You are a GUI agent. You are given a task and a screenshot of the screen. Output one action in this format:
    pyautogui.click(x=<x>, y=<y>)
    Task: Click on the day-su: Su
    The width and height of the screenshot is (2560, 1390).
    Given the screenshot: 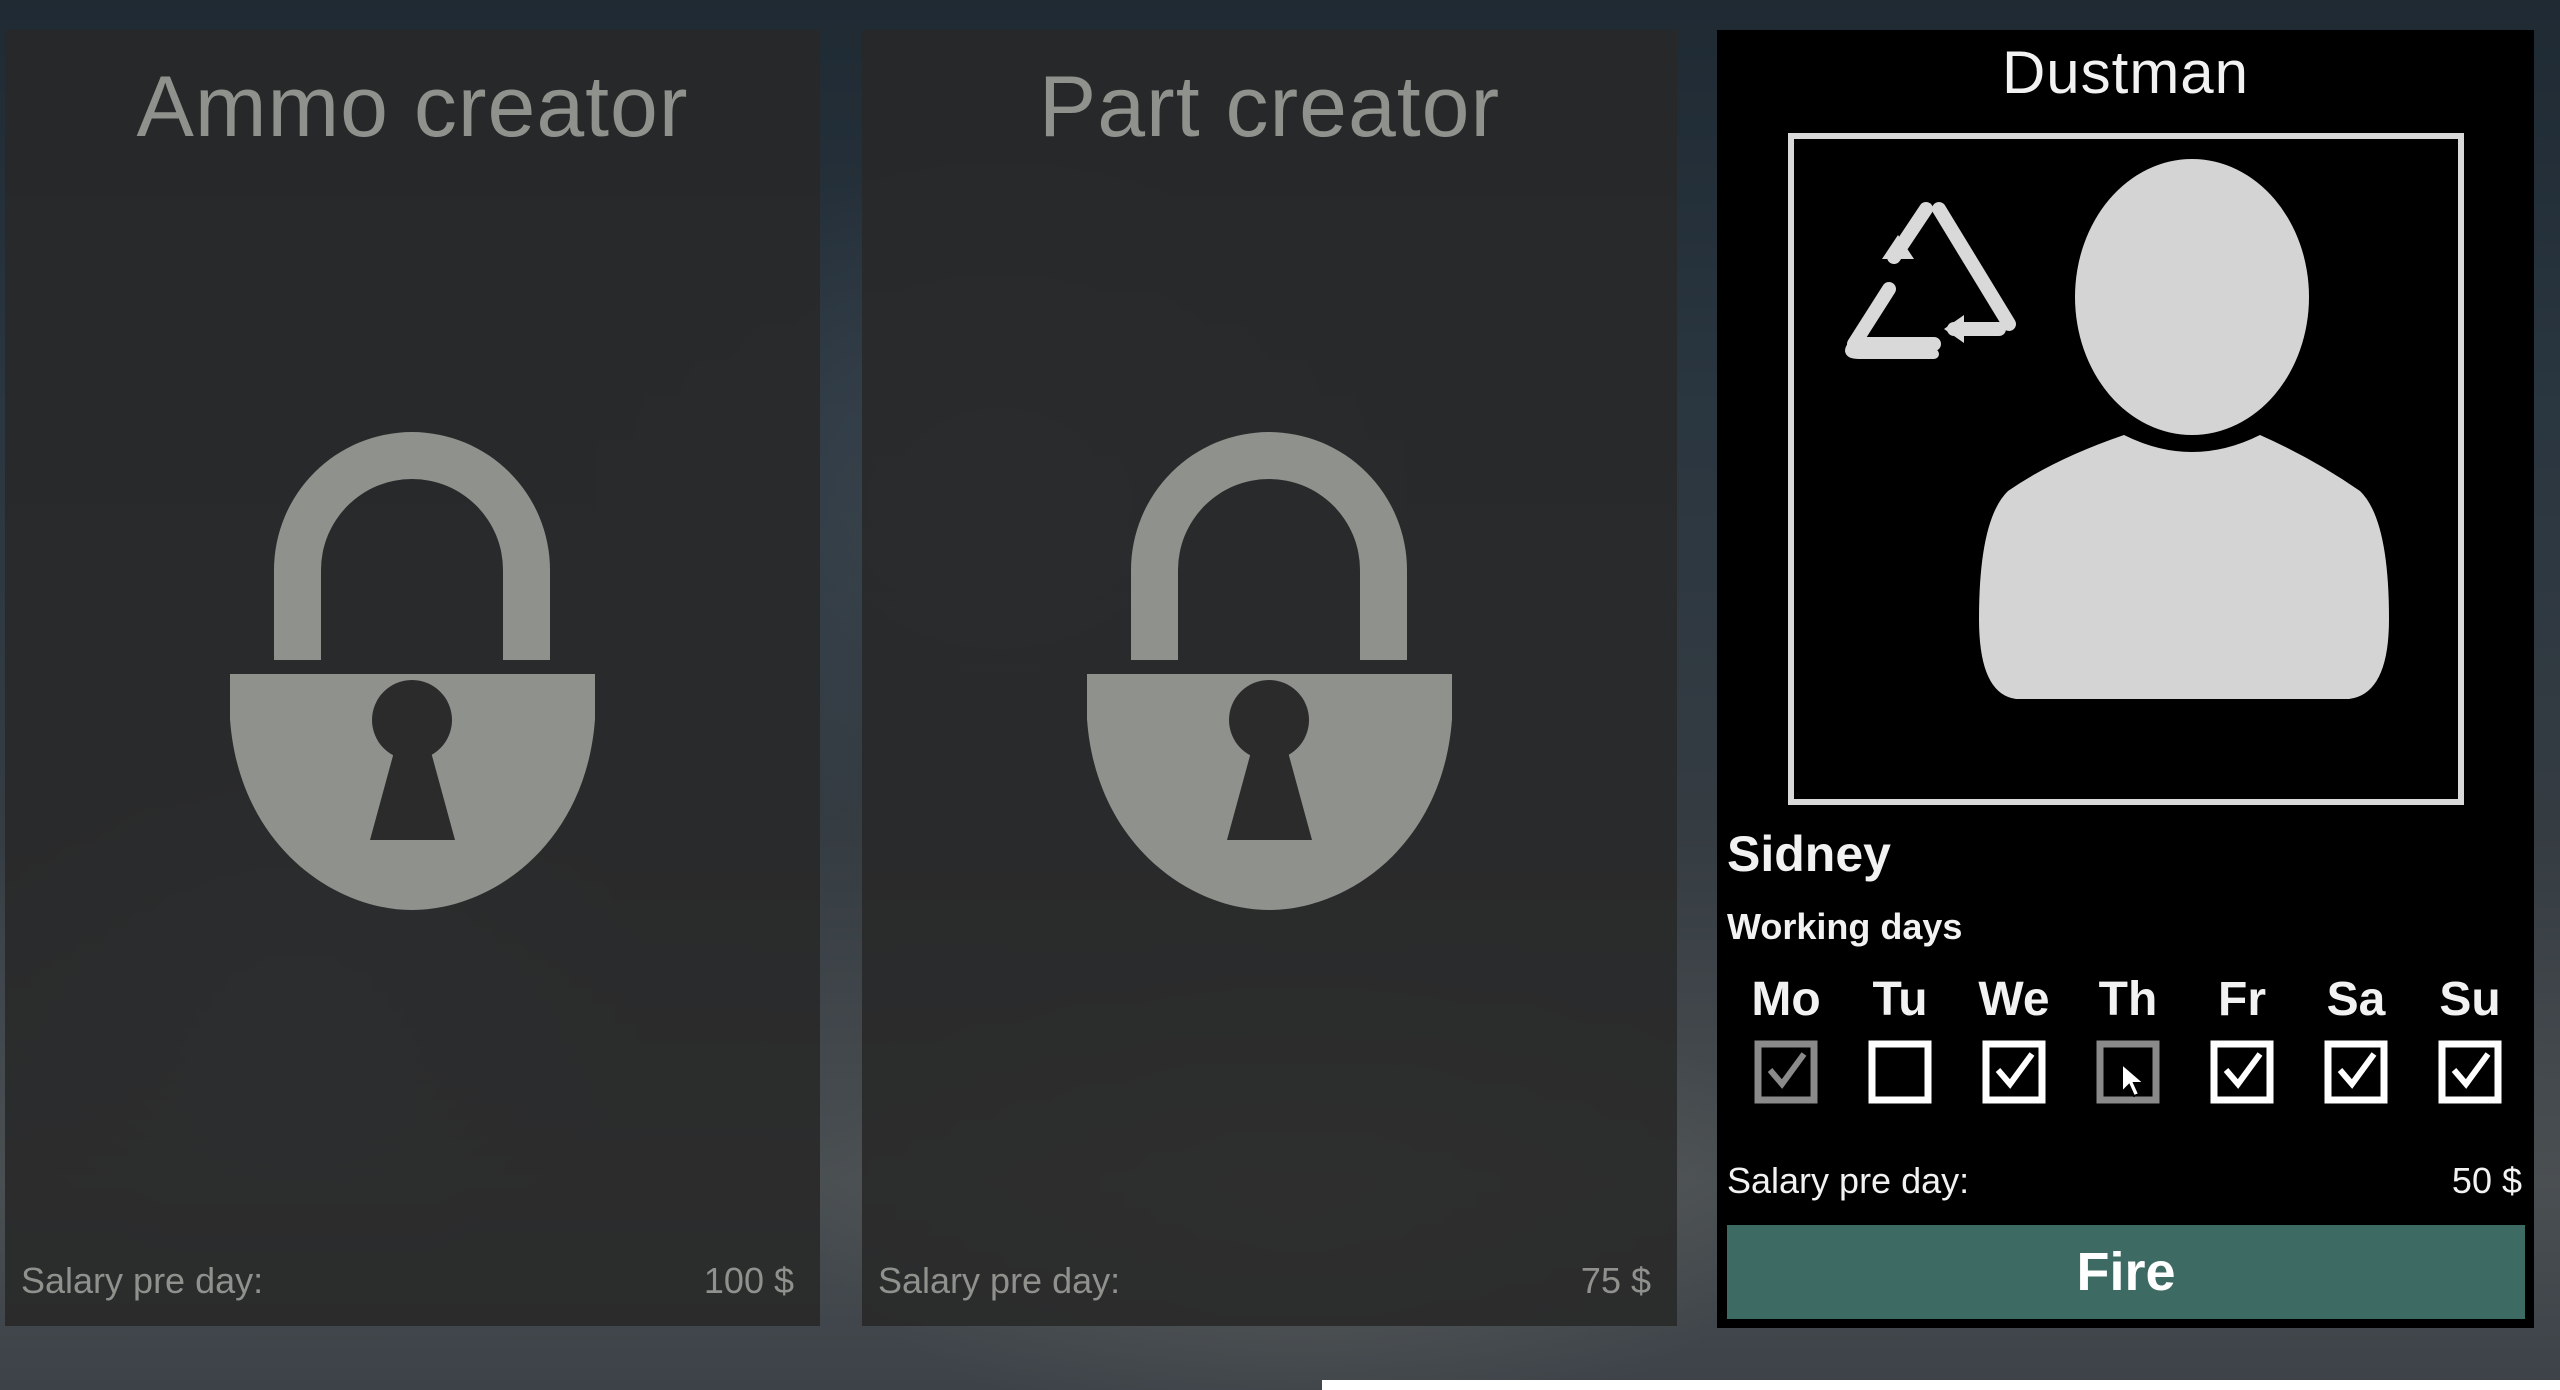 What is the action you would take?
    pyautogui.click(x=2470, y=1038)
    